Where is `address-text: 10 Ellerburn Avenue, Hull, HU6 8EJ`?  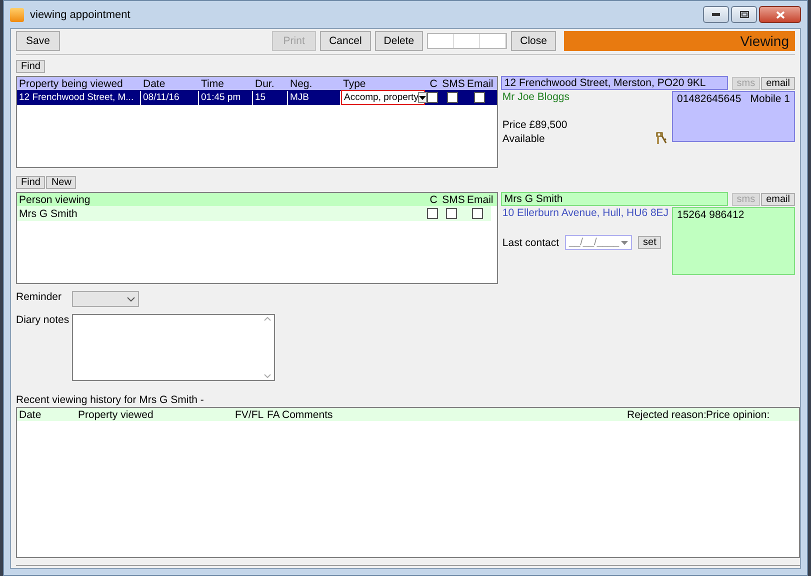 address-text: 10 Ellerburn Avenue, Hull, HU6 8EJ is located at coordinates (586, 214).